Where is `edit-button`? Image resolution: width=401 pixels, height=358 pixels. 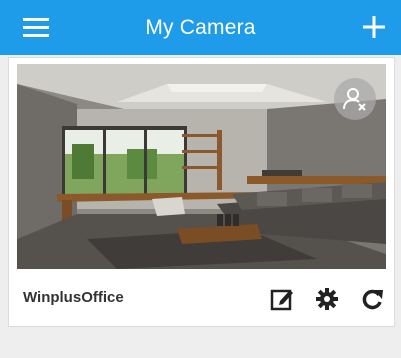
edit-button is located at coordinates (282, 299).